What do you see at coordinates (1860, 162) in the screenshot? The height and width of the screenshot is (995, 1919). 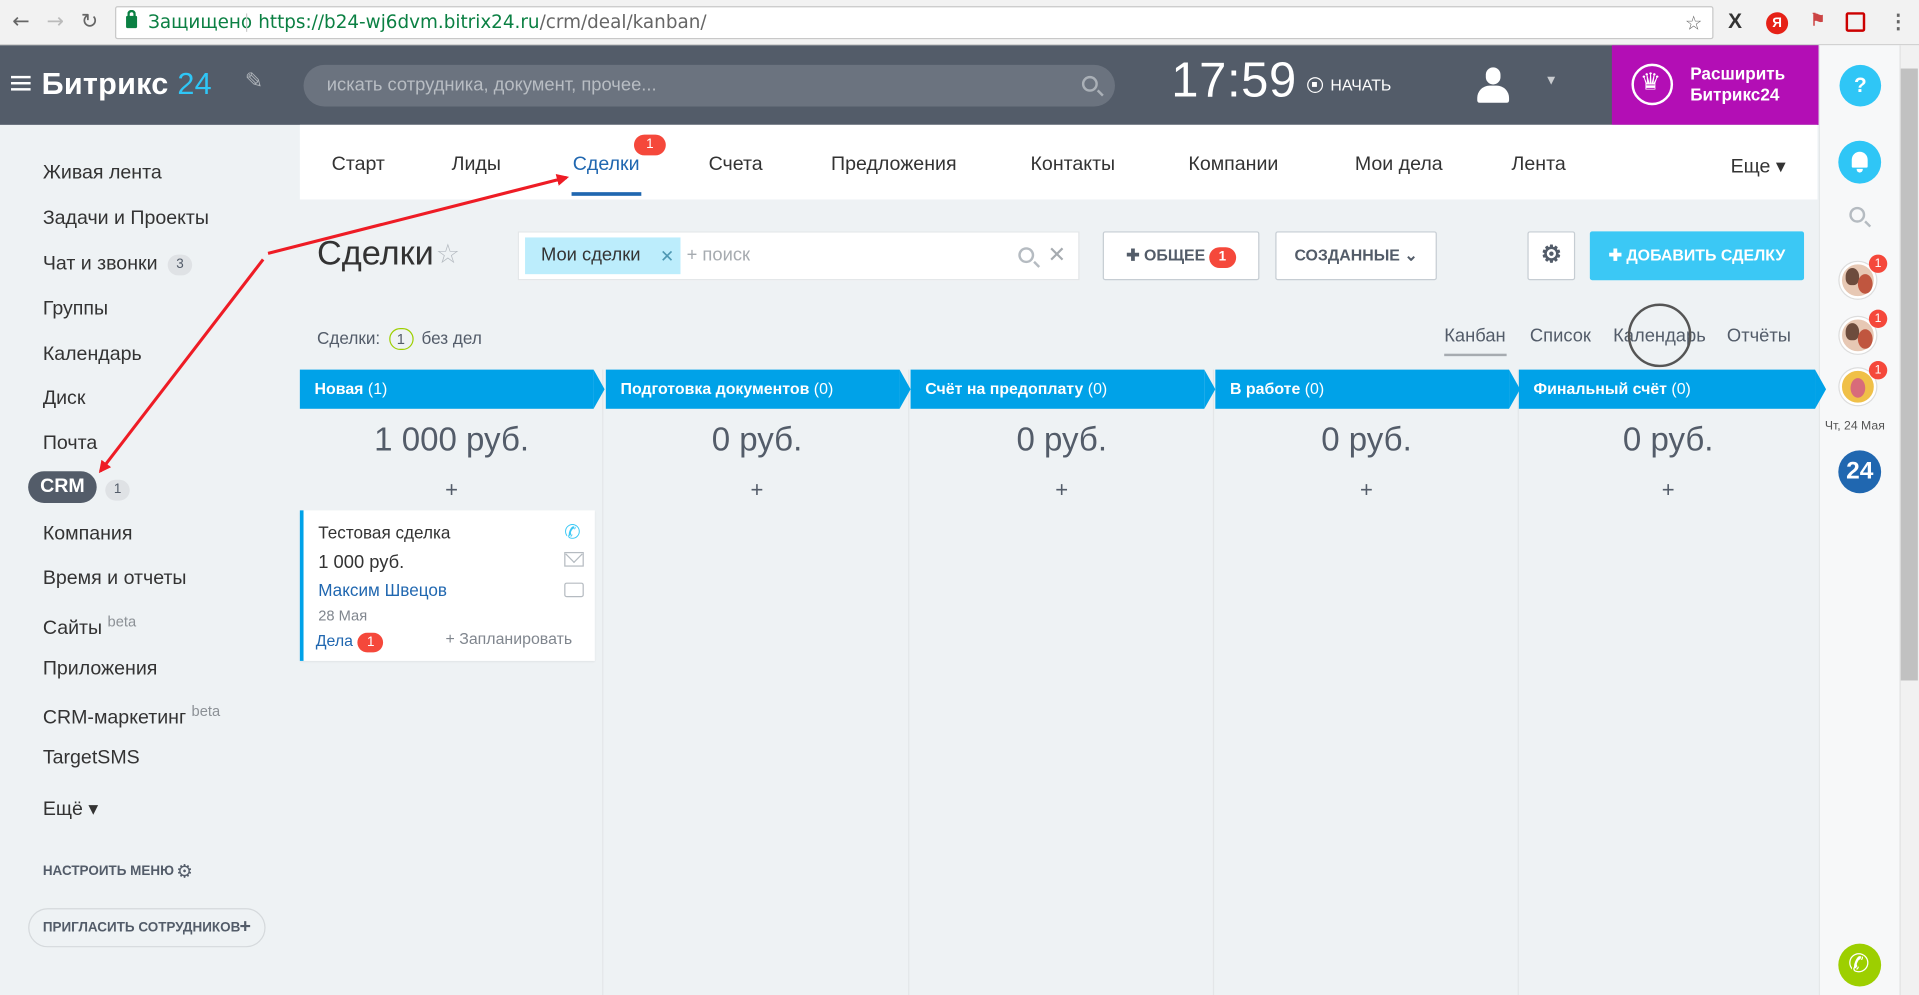 I see `bell-icon` at bounding box center [1860, 162].